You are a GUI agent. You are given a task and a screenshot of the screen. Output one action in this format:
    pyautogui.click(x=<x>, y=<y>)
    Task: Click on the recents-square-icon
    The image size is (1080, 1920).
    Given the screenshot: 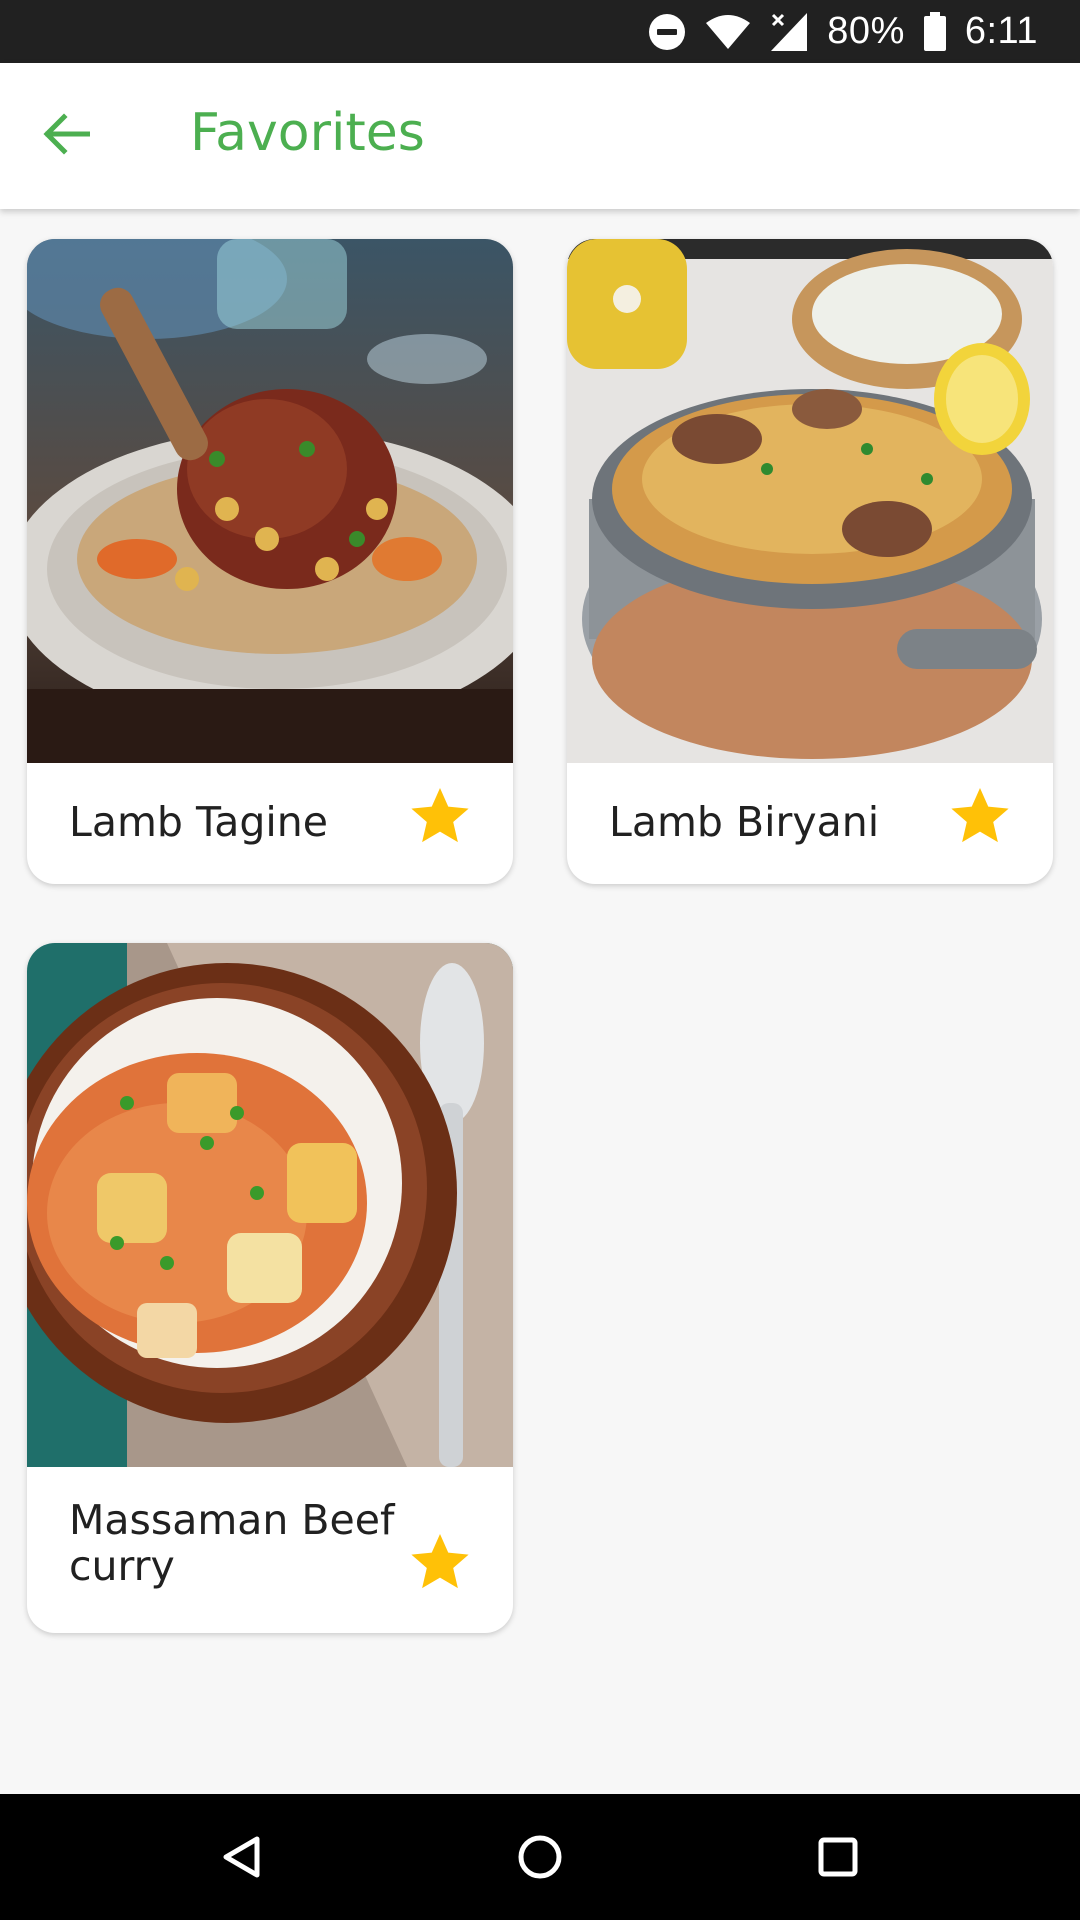 What is the action you would take?
    pyautogui.click(x=838, y=1857)
    